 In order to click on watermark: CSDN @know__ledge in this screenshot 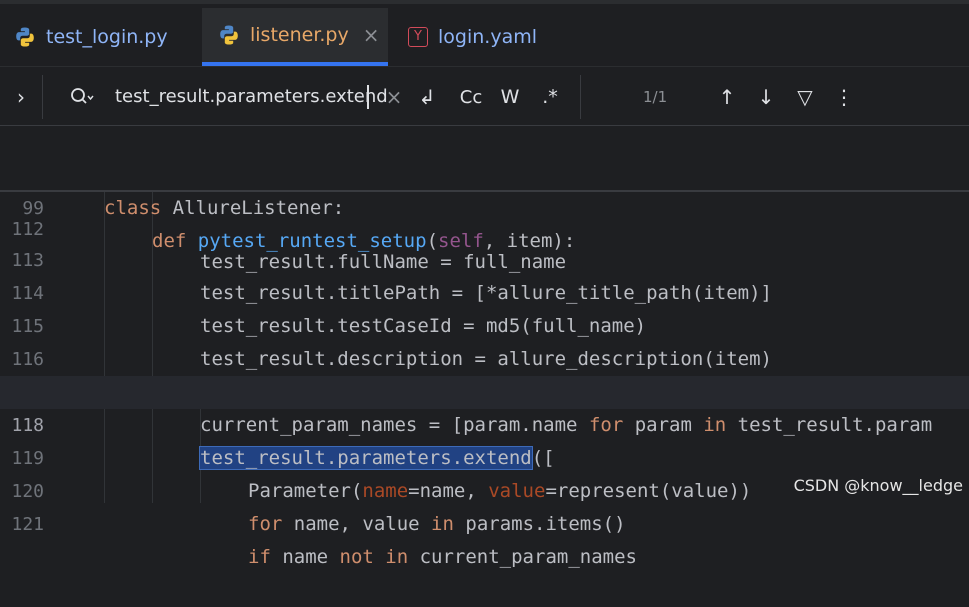, I will do `click(878, 485)`.